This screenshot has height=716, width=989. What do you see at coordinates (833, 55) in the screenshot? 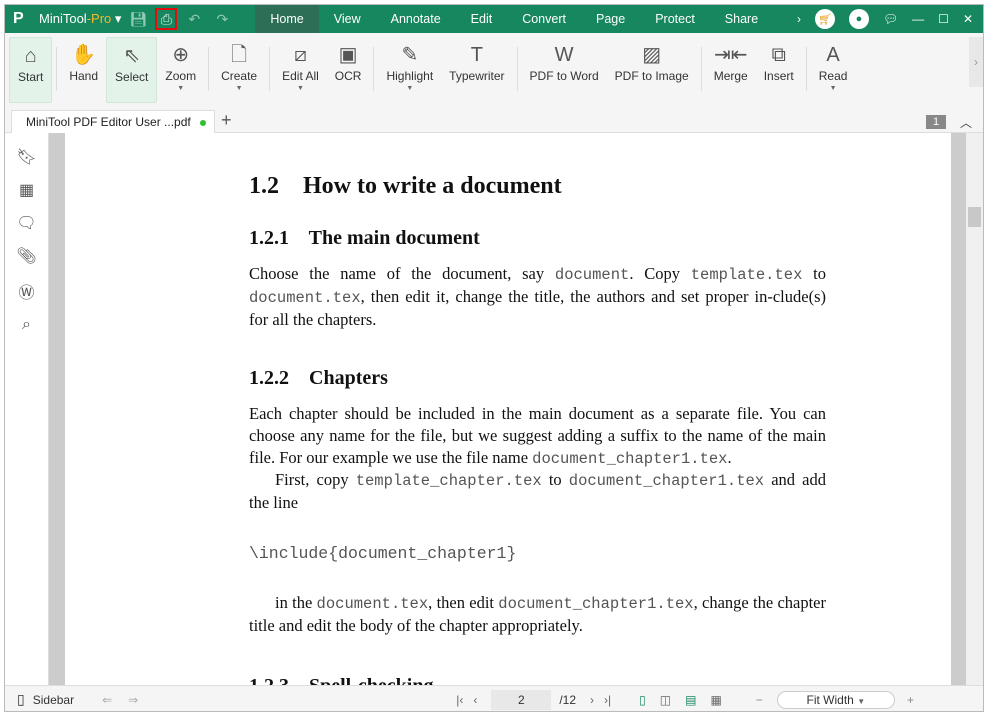
I see `read-aloud-icon: A` at bounding box center [833, 55].